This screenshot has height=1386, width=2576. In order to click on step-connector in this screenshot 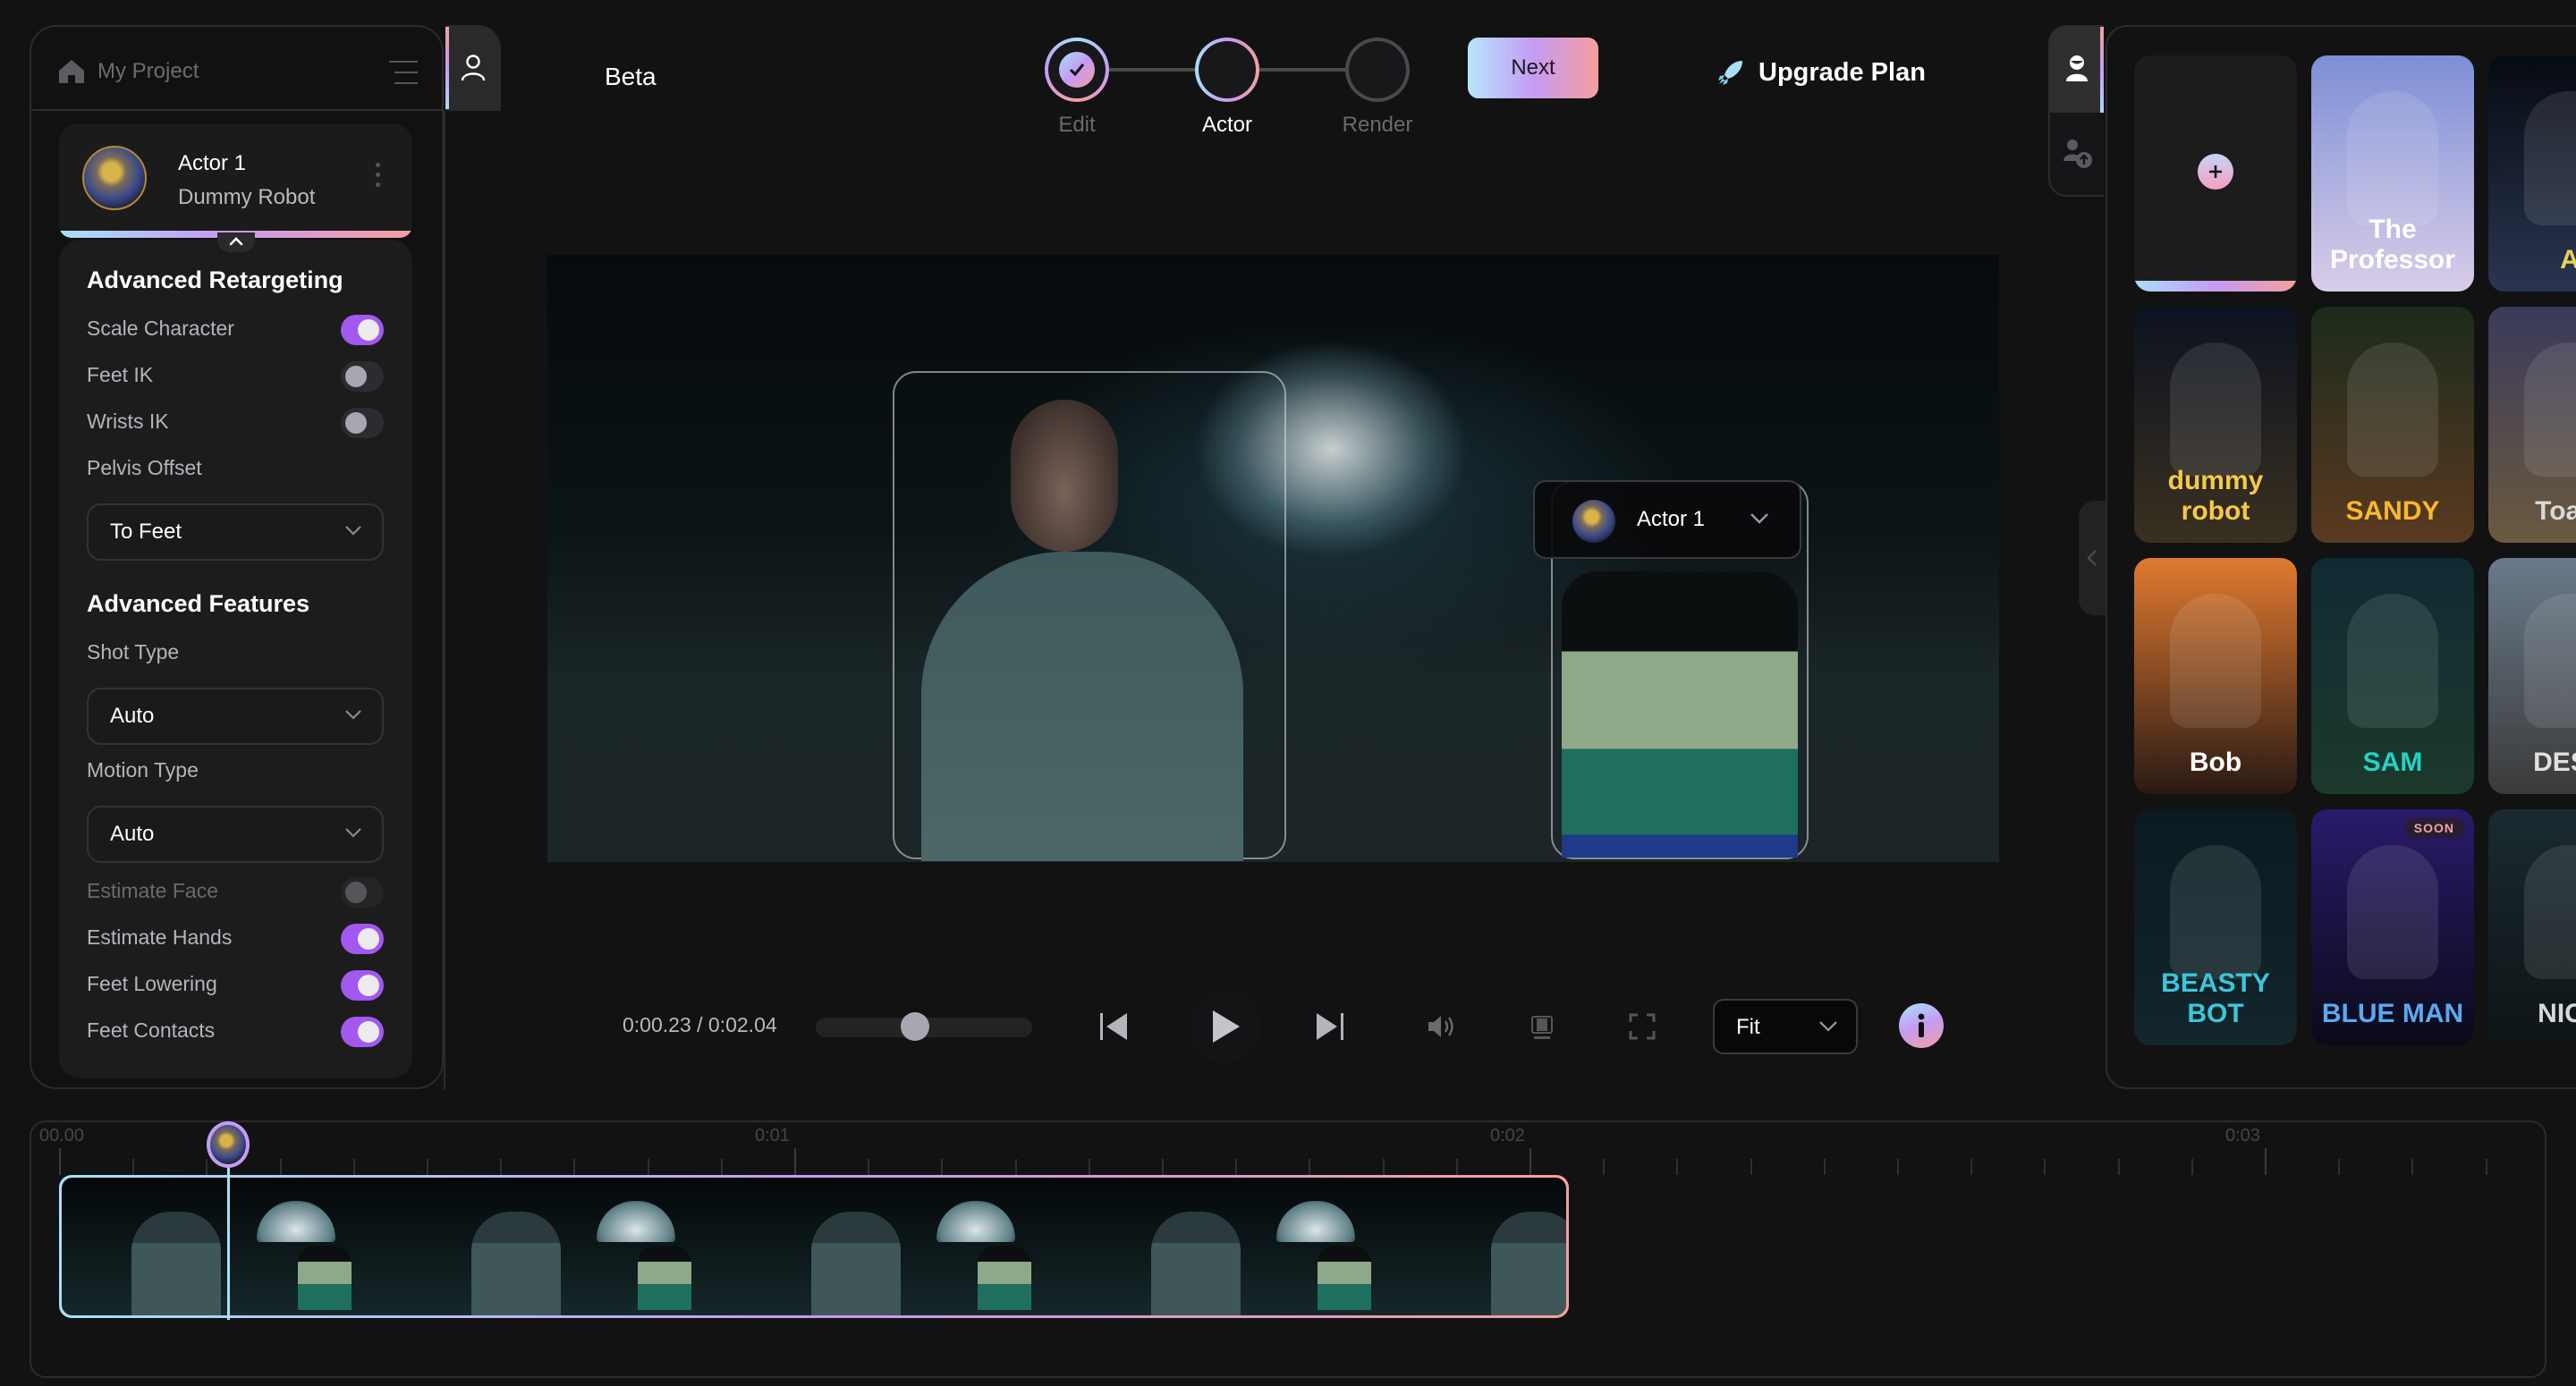, I will do `click(1302, 70)`.